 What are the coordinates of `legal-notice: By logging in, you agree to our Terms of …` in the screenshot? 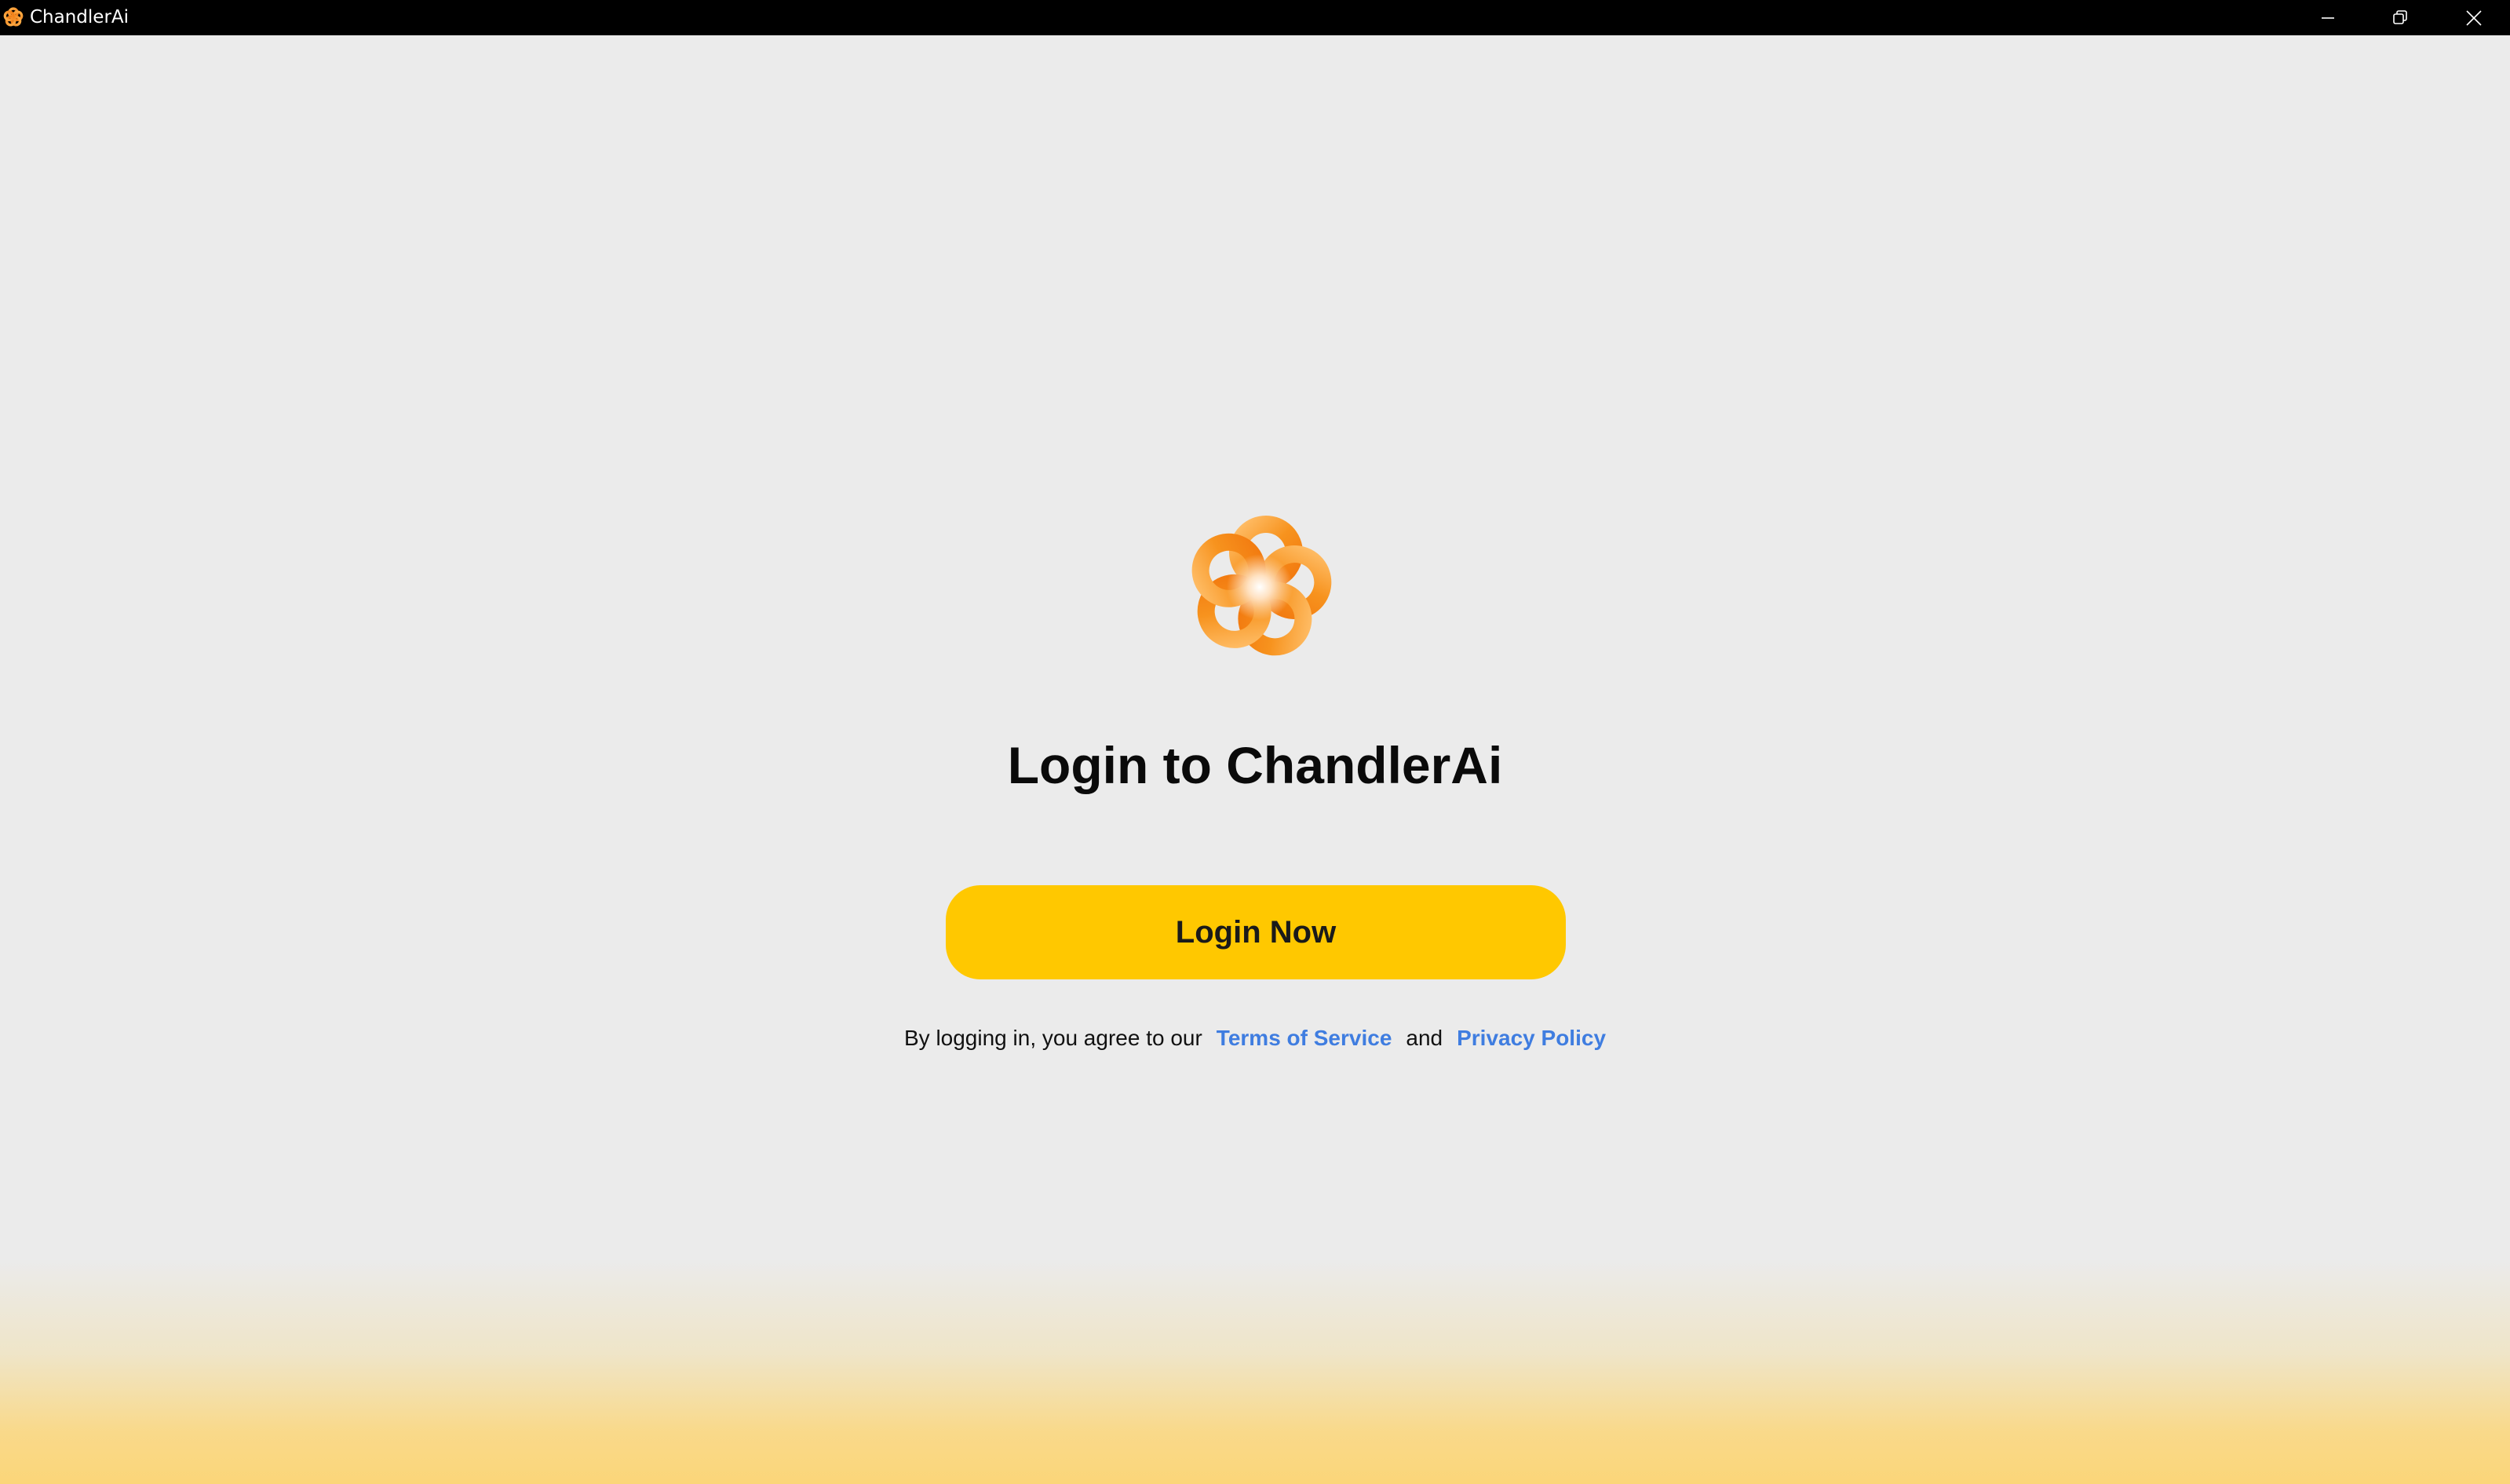 It's located at (1255, 1038).